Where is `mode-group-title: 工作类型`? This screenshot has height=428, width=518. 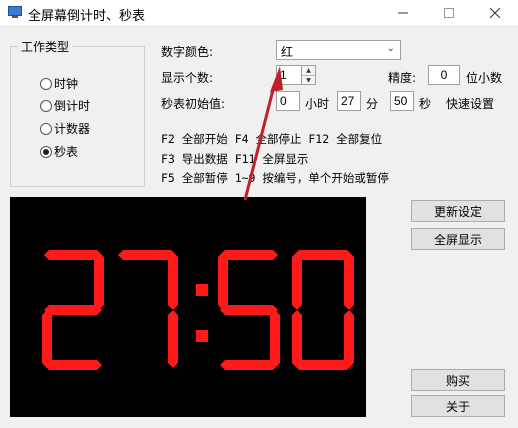 mode-group-title: 工作类型 is located at coordinates (45, 46).